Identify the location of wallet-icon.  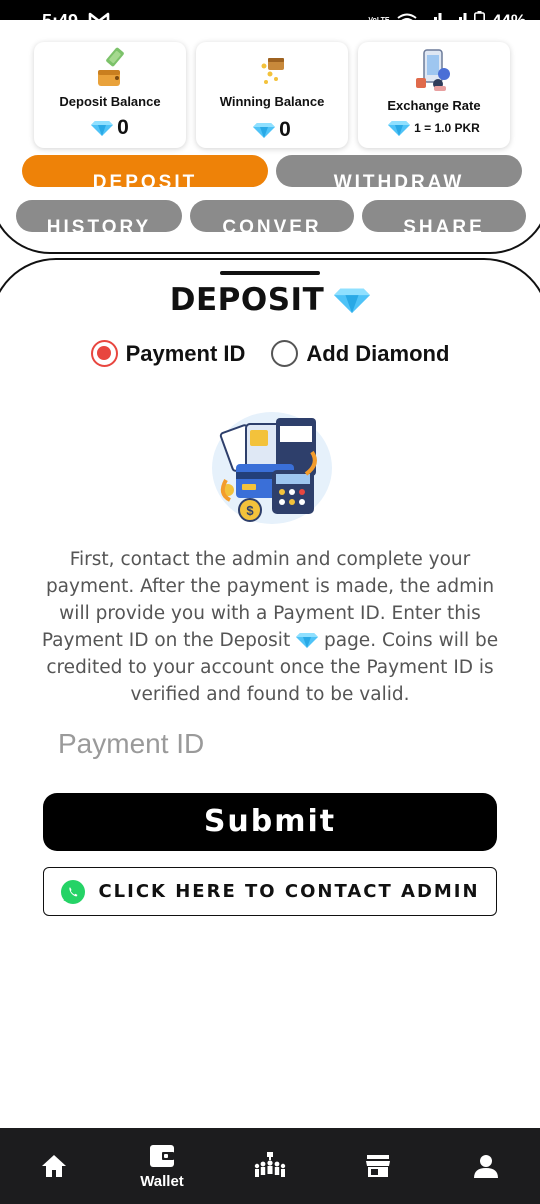
(162, 1155).